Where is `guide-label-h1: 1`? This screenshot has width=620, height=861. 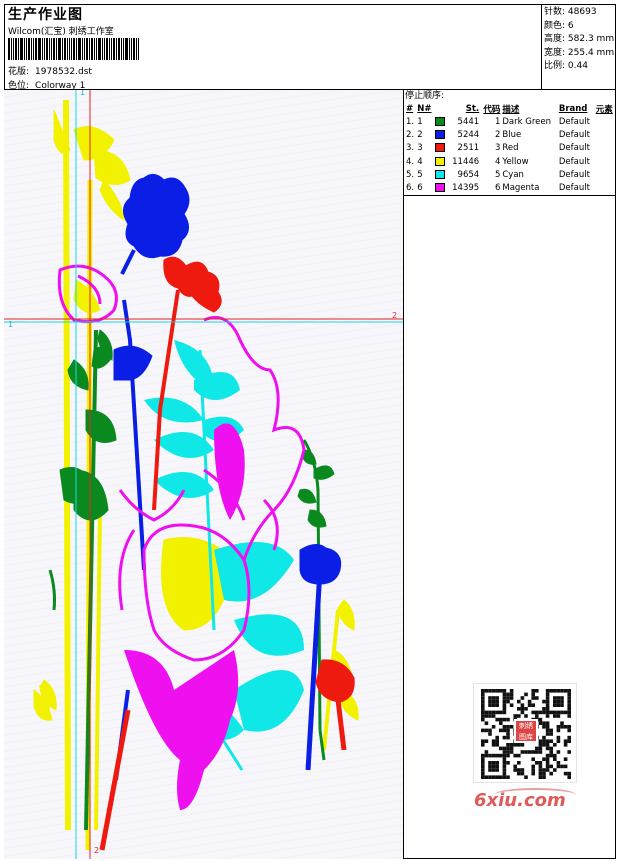 guide-label-h1: 1 is located at coordinates (11, 324).